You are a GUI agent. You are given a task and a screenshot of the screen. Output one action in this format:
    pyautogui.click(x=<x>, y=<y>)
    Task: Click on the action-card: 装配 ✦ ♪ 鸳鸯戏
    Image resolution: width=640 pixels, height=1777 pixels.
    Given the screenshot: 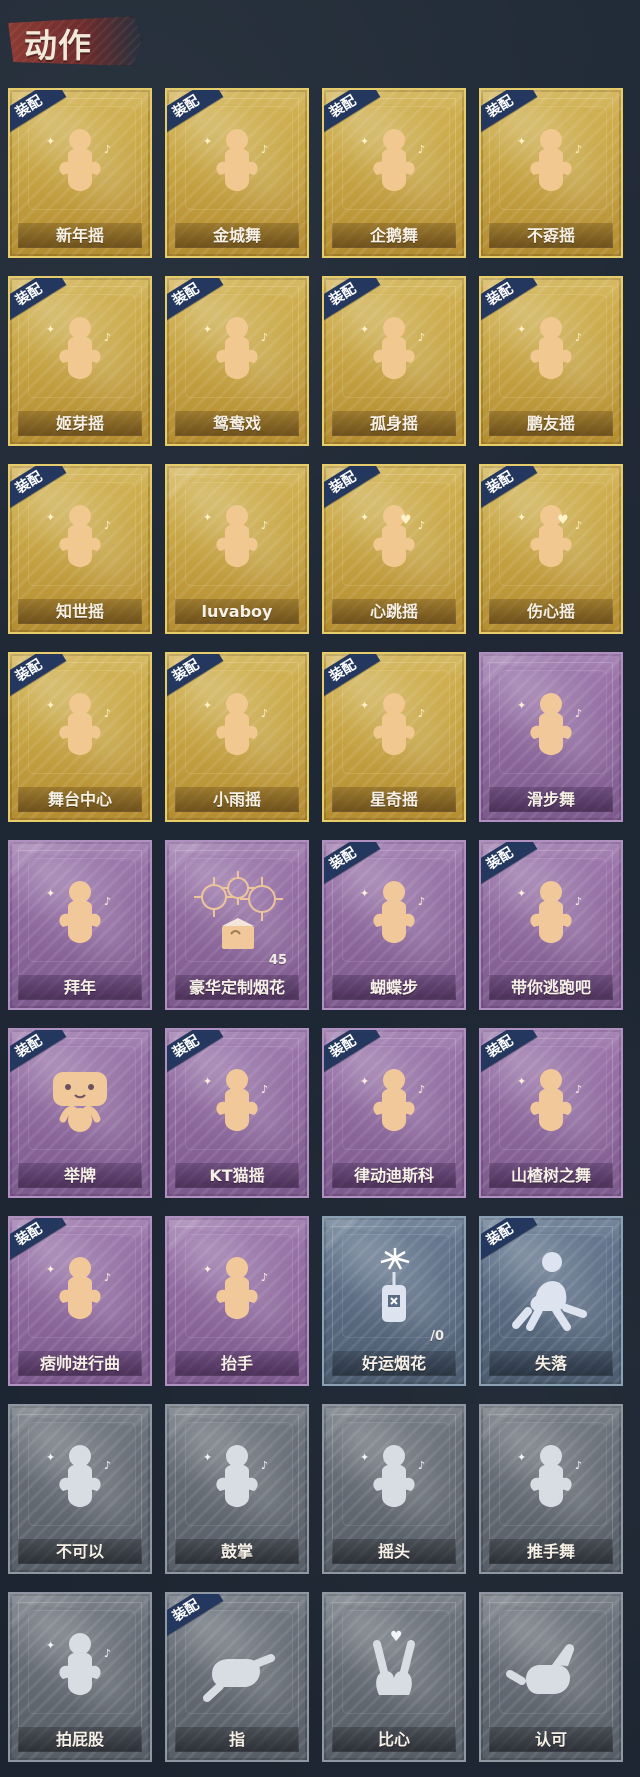 What is the action you would take?
    pyautogui.click(x=237, y=361)
    